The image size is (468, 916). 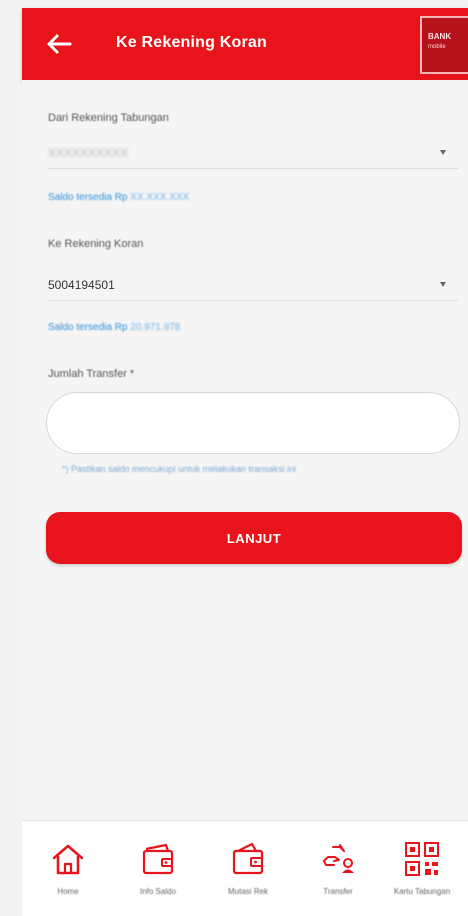 What do you see at coordinates (338, 874) in the screenshot?
I see `nav-item-transfer: Transfer` at bounding box center [338, 874].